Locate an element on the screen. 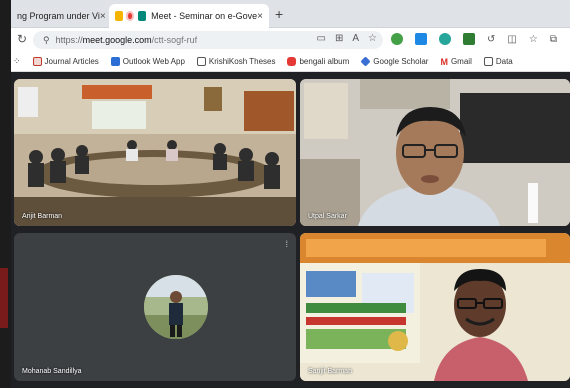  url-scheme: https:// is located at coordinates (69, 40).